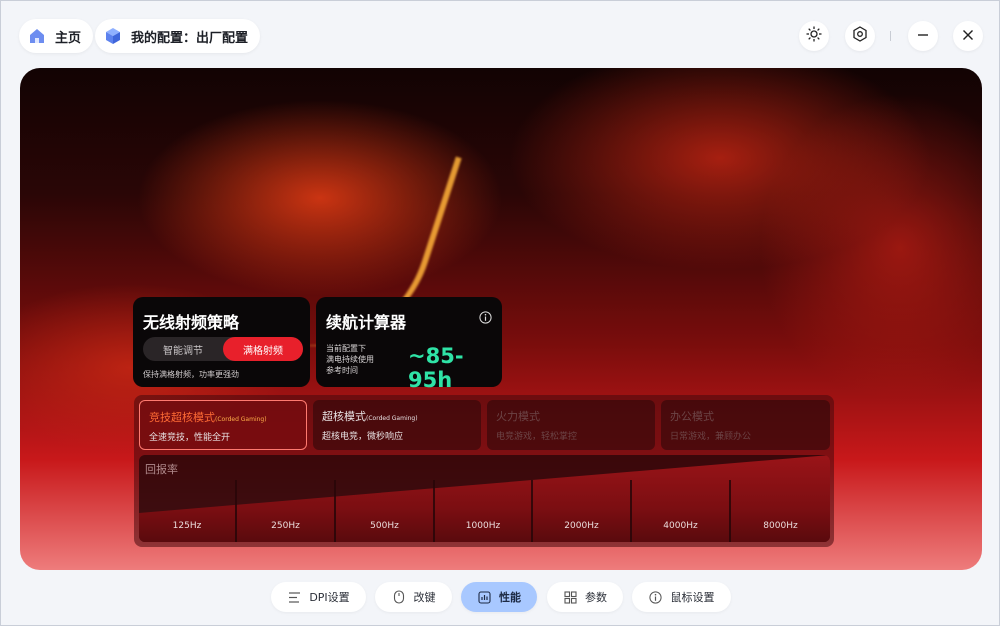  Describe the element at coordinates (286, 511) in the screenshot. I see `rate-option-250: 250Hz` at that location.